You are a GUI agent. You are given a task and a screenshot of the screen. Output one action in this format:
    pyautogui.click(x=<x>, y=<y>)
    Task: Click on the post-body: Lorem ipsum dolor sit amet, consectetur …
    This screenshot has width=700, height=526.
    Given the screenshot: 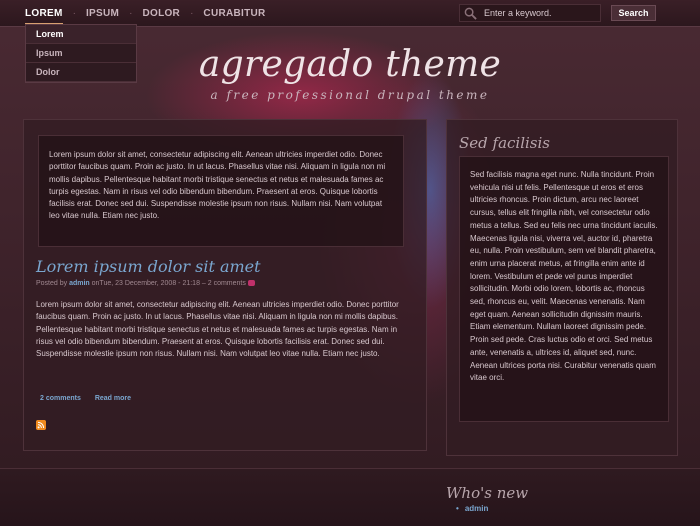 What is the action you would take?
    pyautogui.click(x=217, y=329)
    